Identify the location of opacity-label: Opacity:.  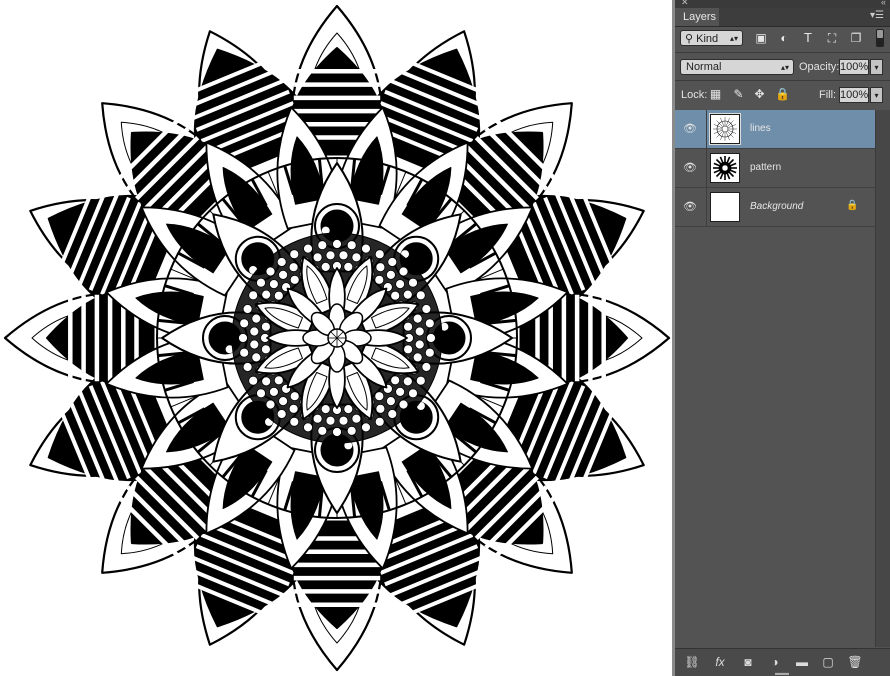
(819, 67).